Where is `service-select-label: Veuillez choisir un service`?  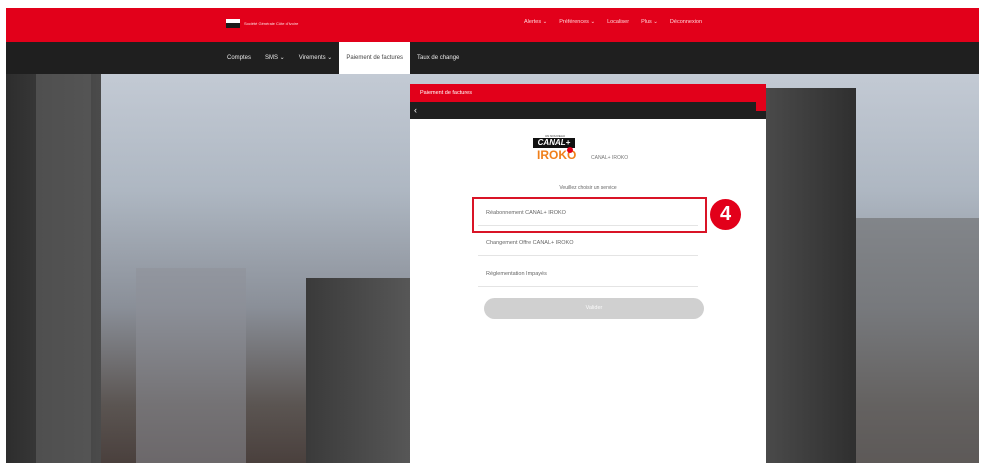
service-select-label: Veuillez choisir un service is located at coordinates (588, 188).